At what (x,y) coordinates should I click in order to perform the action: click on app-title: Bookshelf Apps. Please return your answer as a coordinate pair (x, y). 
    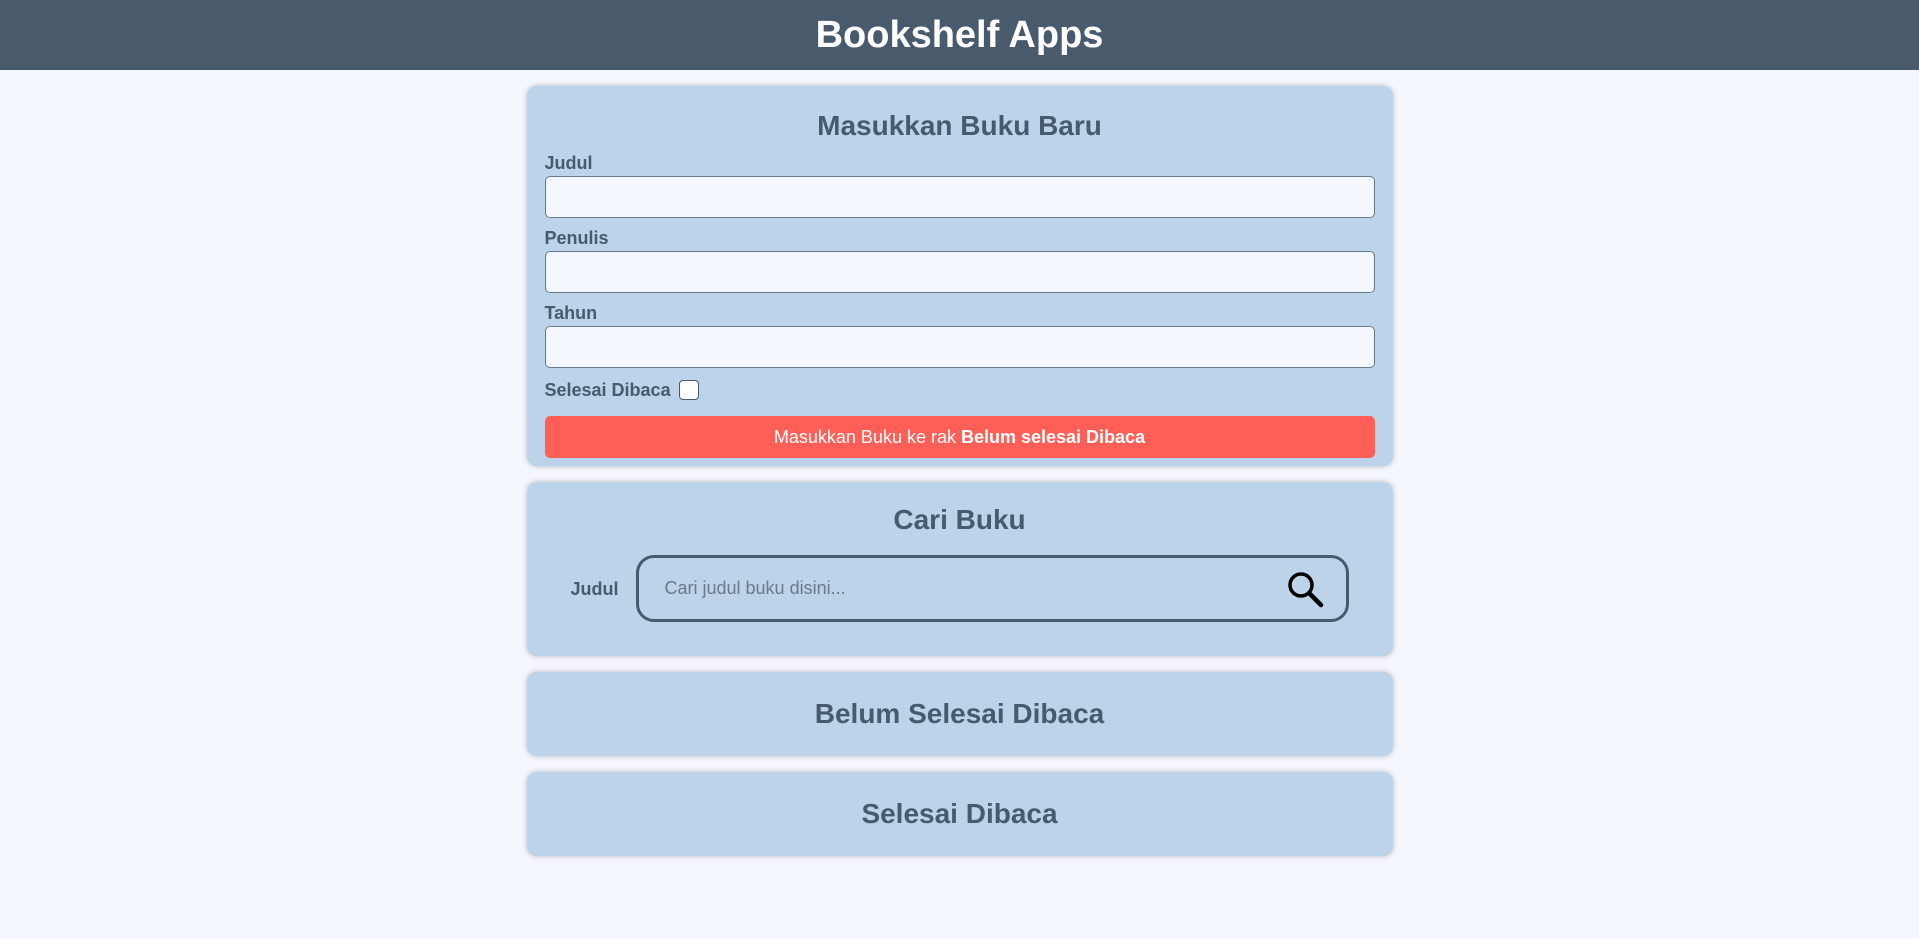
    Looking at the image, I should click on (959, 34).